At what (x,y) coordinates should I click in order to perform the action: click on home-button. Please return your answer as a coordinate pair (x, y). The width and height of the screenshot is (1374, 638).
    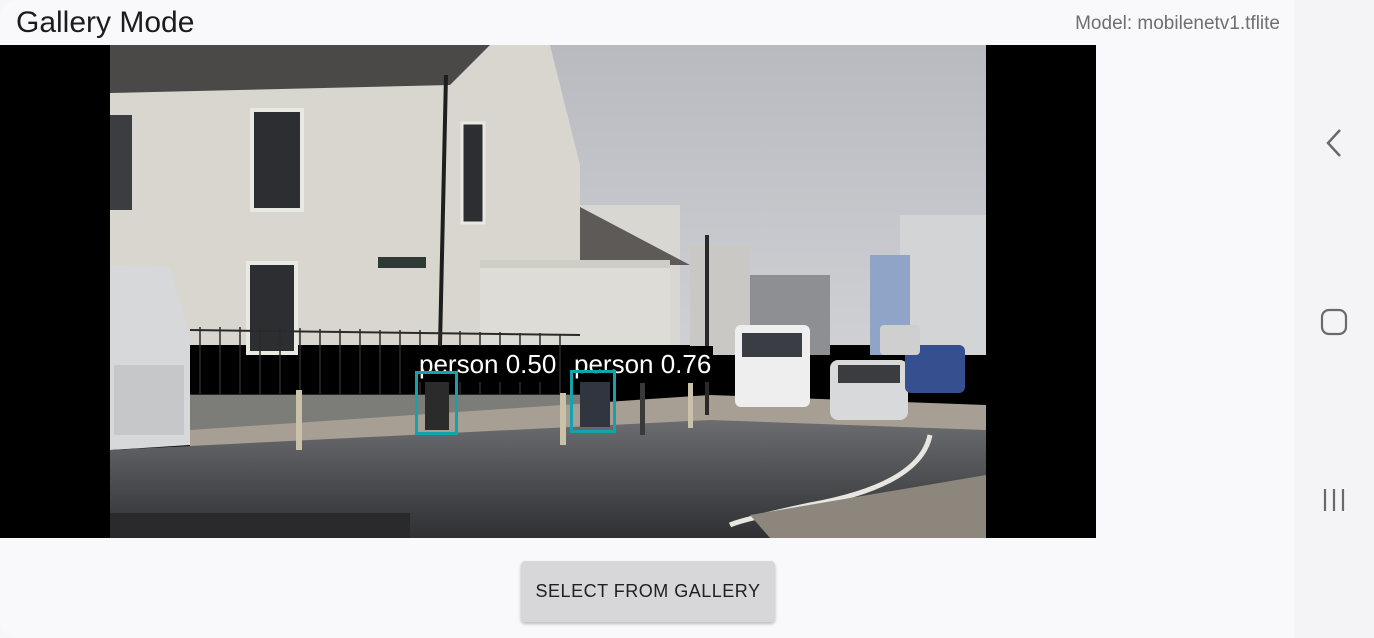
    Looking at the image, I should click on (1334, 322).